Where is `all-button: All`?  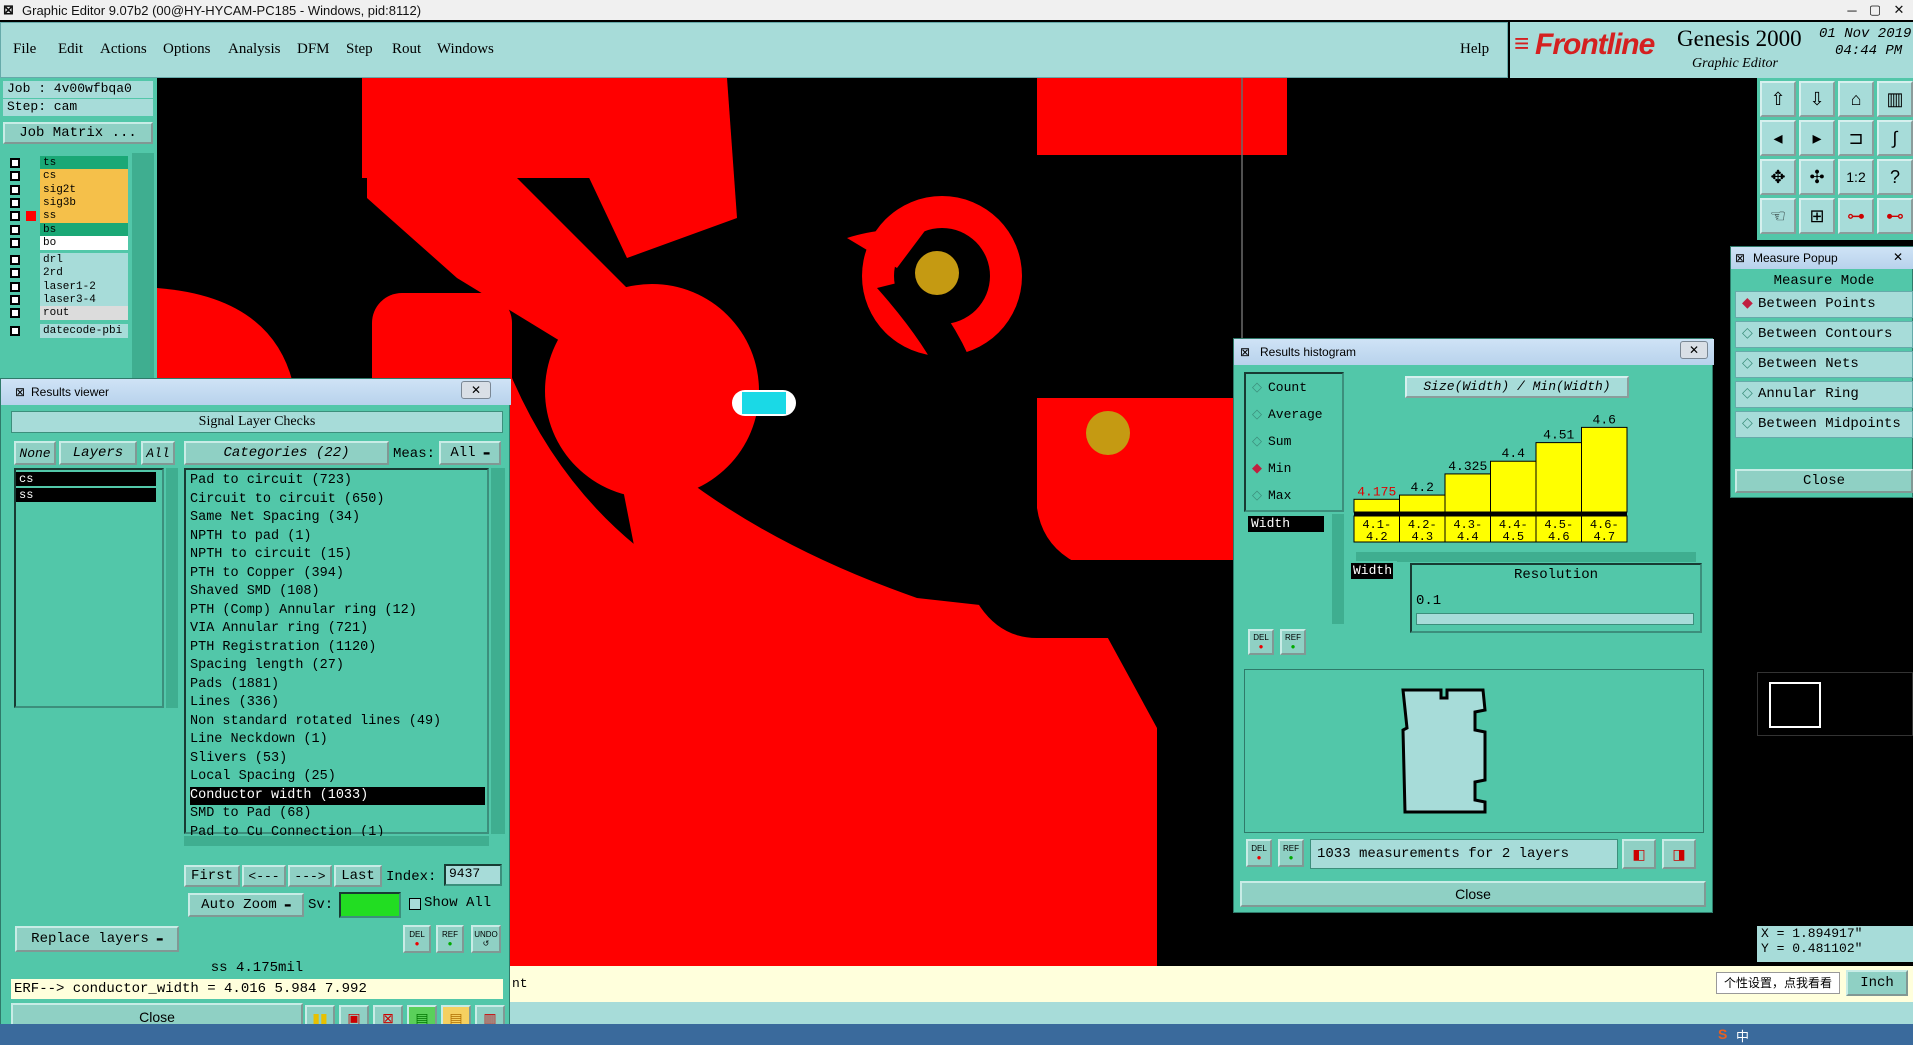
all-button: All is located at coordinates (158, 453).